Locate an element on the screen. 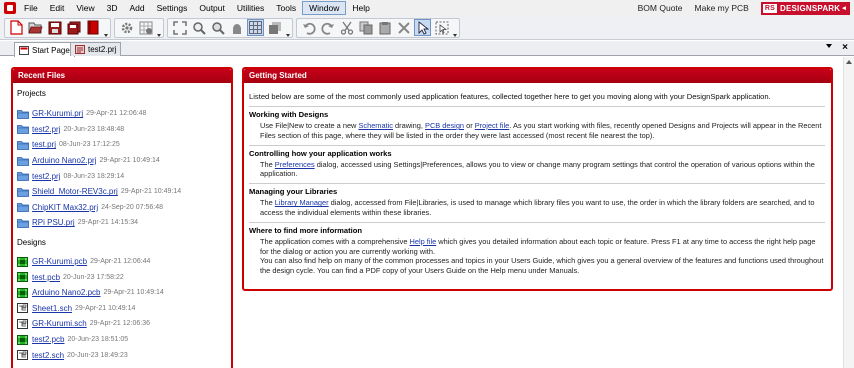 This screenshot has height=368, width=854. zoom-out-icon is located at coordinates (217, 27).